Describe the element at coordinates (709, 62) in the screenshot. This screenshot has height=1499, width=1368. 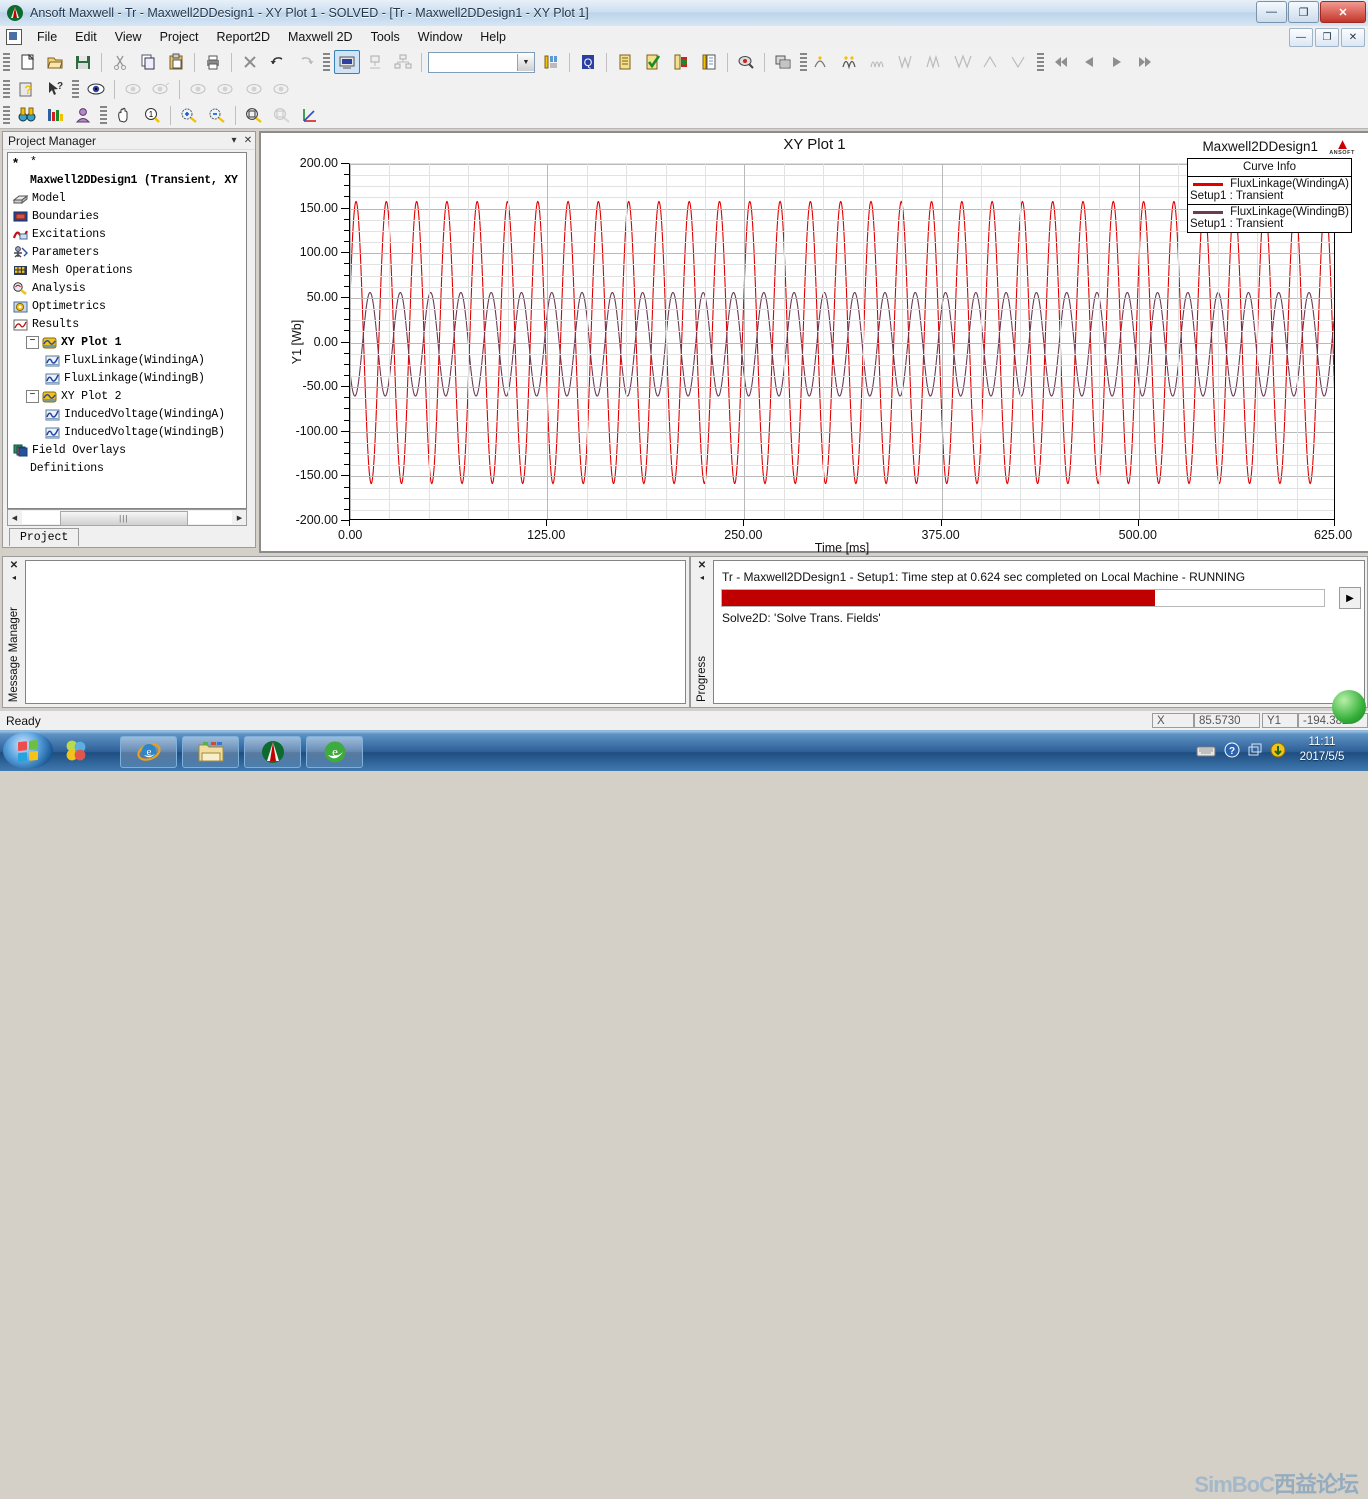
I see `report-icon` at that location.